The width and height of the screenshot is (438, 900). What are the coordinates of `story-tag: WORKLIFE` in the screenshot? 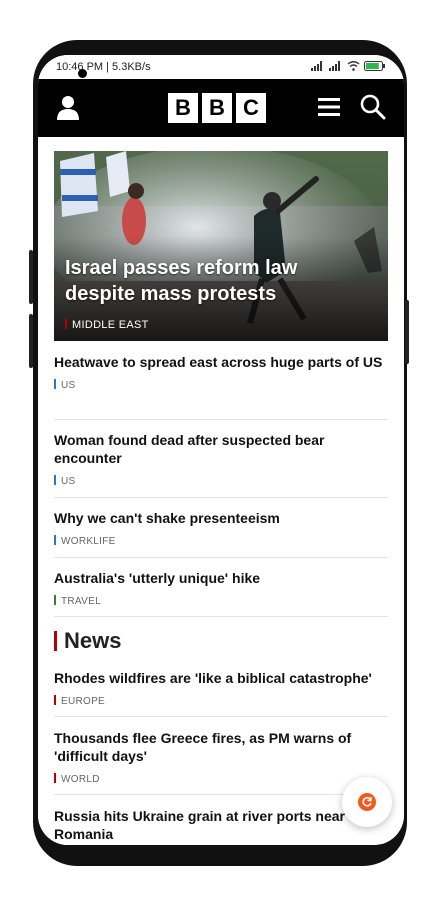 It's located at (221, 541).